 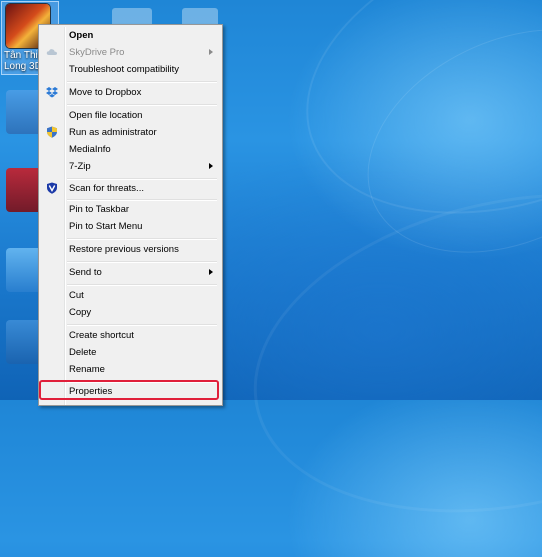 What do you see at coordinates (97, 52) in the screenshot?
I see `menu-item-label: SkyDrive Pro` at bounding box center [97, 52].